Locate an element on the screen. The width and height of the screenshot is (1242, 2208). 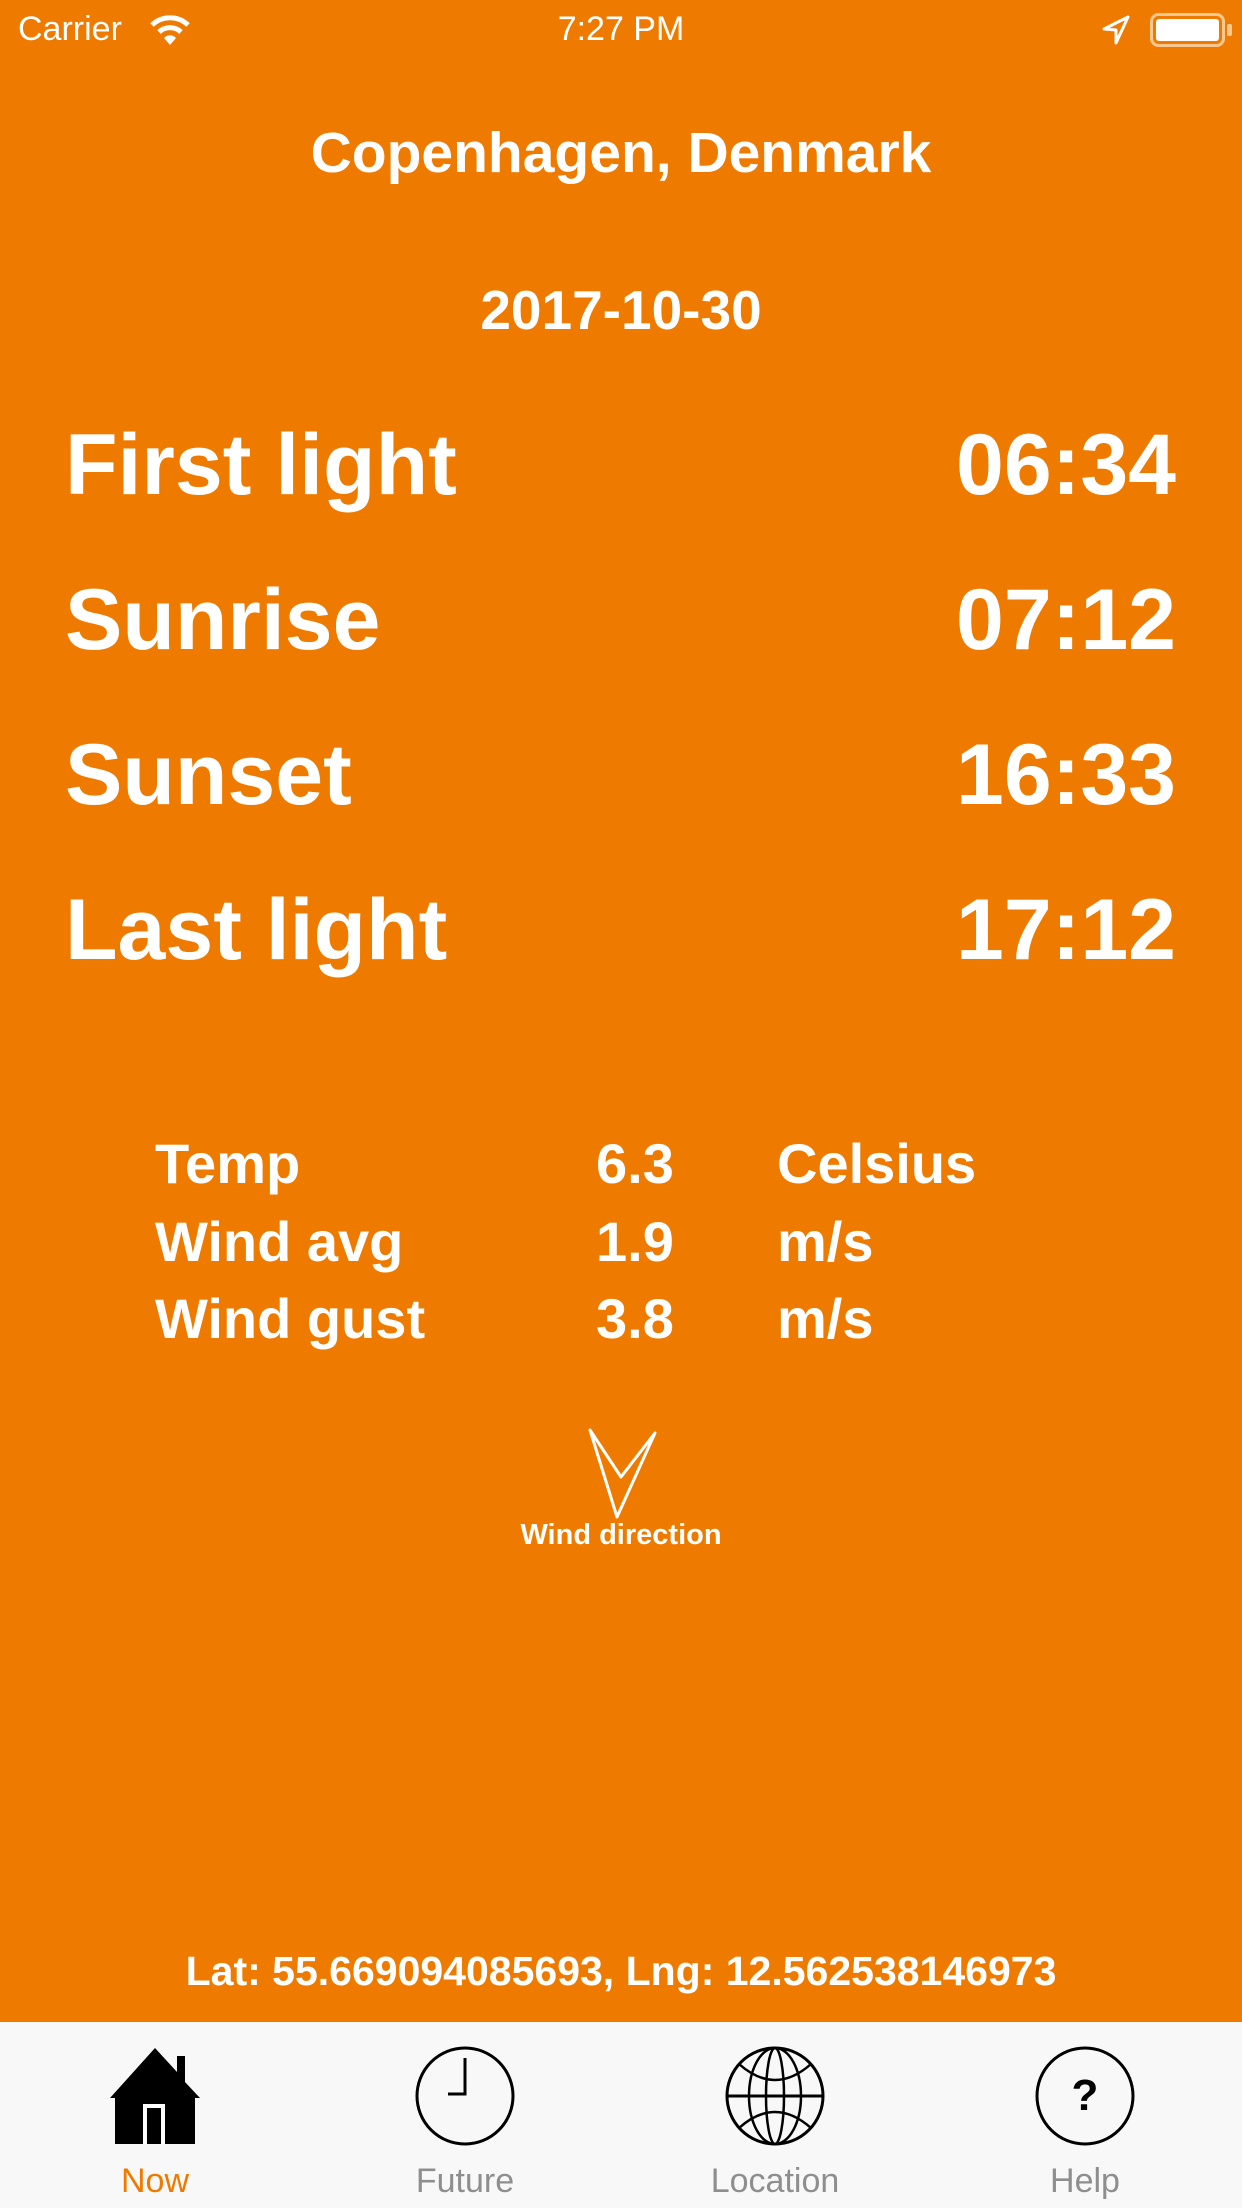
sun-time: 16:33 is located at coordinates (1066, 775).